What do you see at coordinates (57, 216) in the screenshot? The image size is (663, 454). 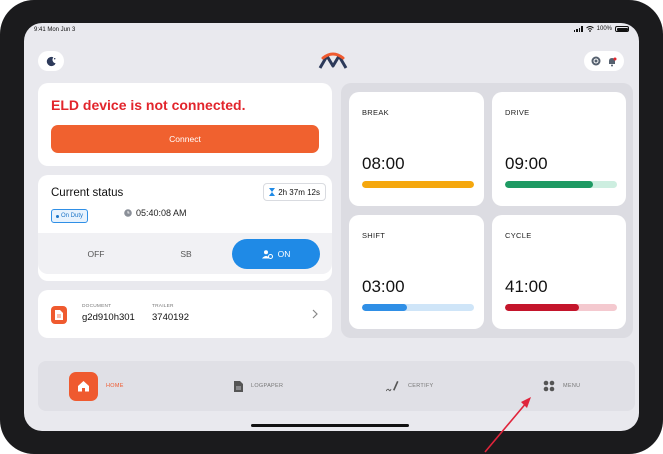 I see `dot-icon` at bounding box center [57, 216].